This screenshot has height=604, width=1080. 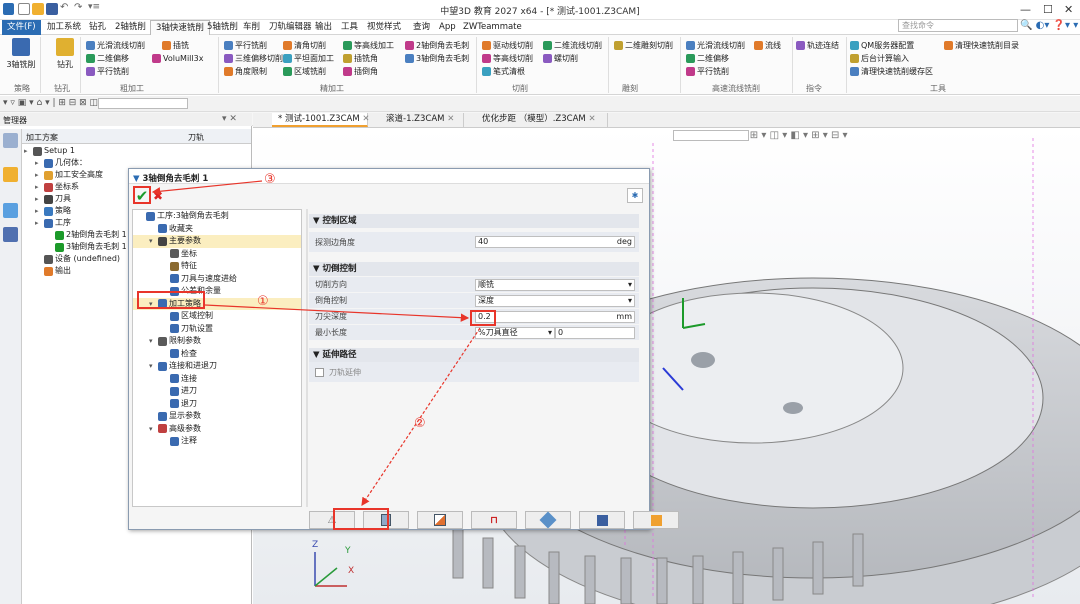 I want to click on dialog-tree-node: 特征, so click(x=217, y=266).